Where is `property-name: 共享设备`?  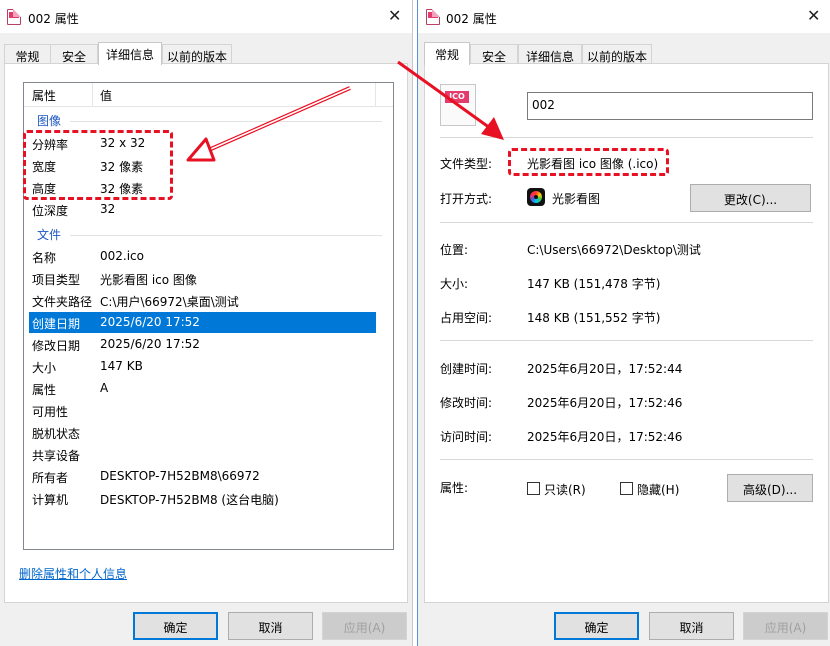
property-name: 共享设备 is located at coordinates (56, 456).